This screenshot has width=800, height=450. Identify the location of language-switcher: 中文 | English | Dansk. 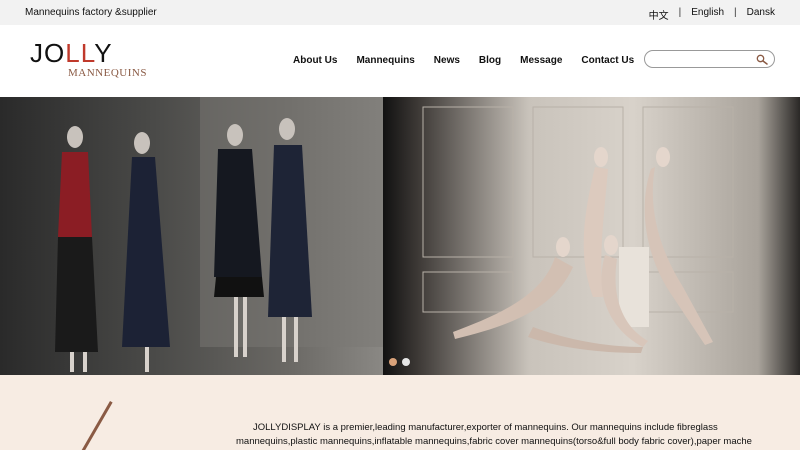
(712, 14).